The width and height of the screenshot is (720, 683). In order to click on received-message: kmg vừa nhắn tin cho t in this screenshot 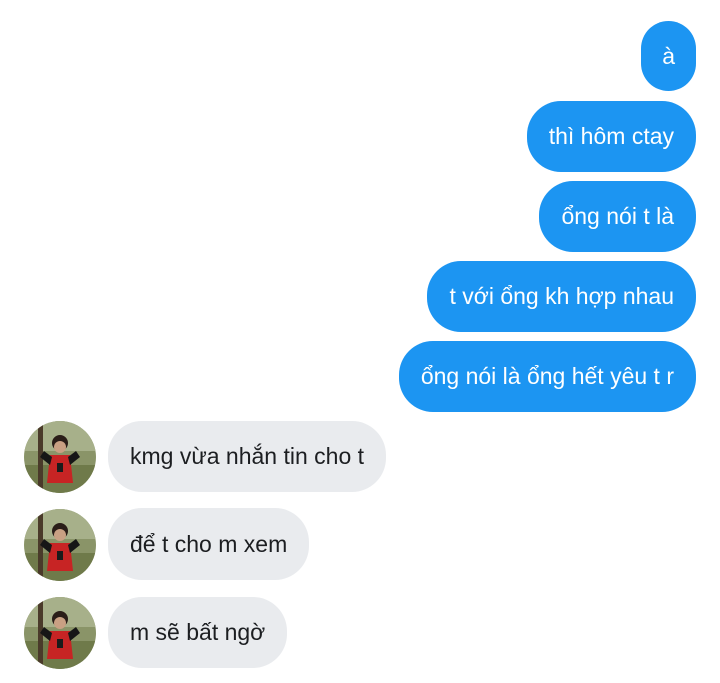, I will do `click(247, 456)`.